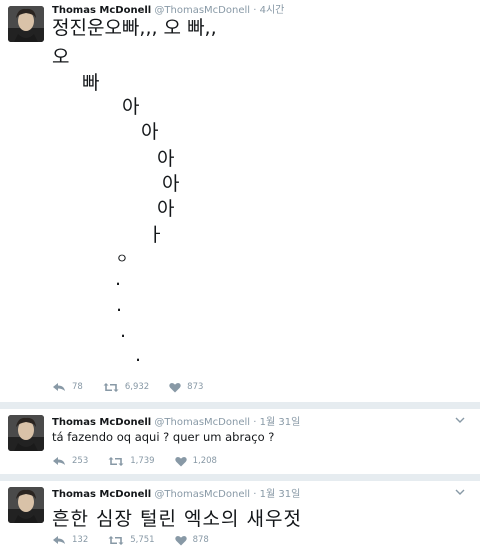 Image resolution: width=480 pixels, height=554 pixels. What do you see at coordinates (204, 461) in the screenshot?
I see `like-count: 1,208` at bounding box center [204, 461].